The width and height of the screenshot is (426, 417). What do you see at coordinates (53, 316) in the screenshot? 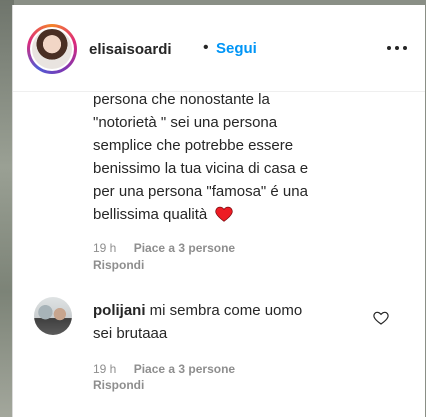
I see `commenter-avatar` at bounding box center [53, 316].